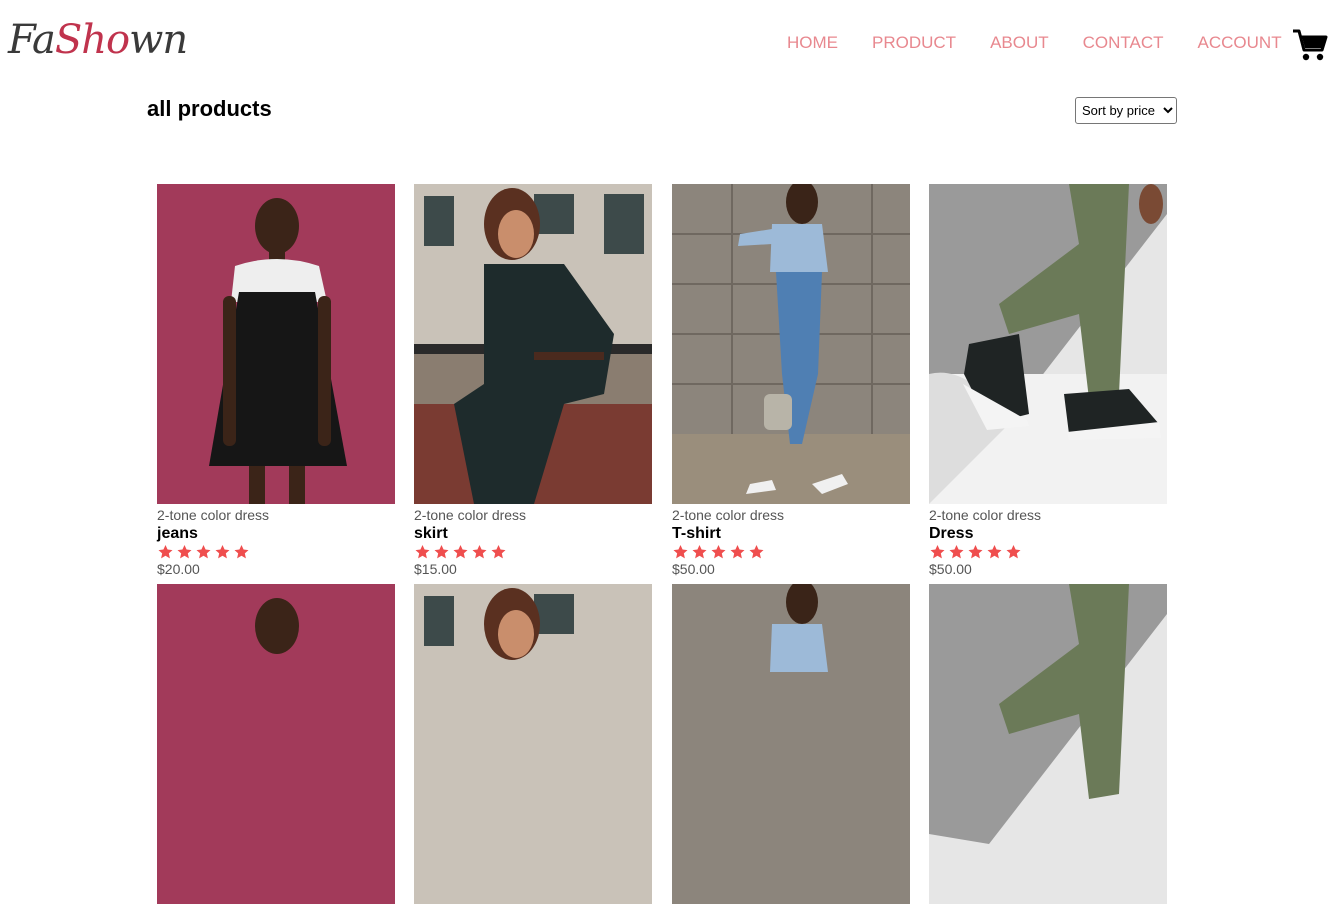  What do you see at coordinates (1240, 43) in the screenshot?
I see `nav-account: ACCOUNT` at bounding box center [1240, 43].